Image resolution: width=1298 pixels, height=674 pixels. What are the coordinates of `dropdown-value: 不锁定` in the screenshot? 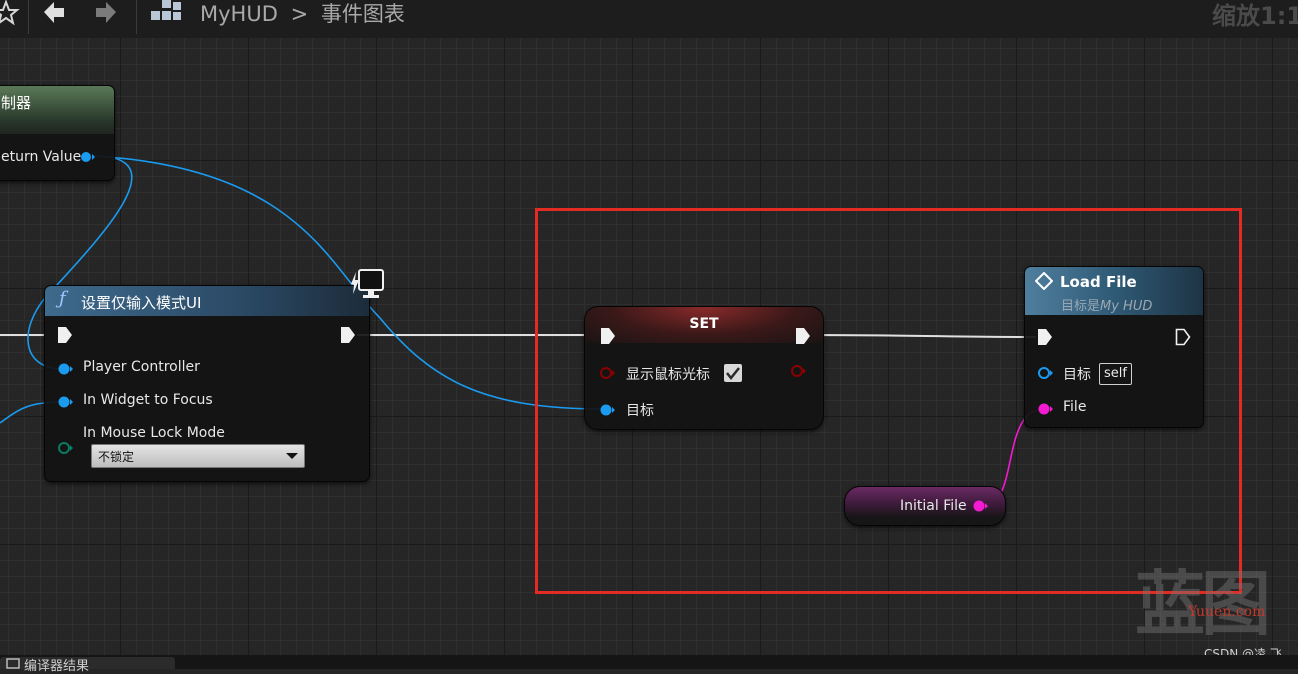 It's located at (116, 457).